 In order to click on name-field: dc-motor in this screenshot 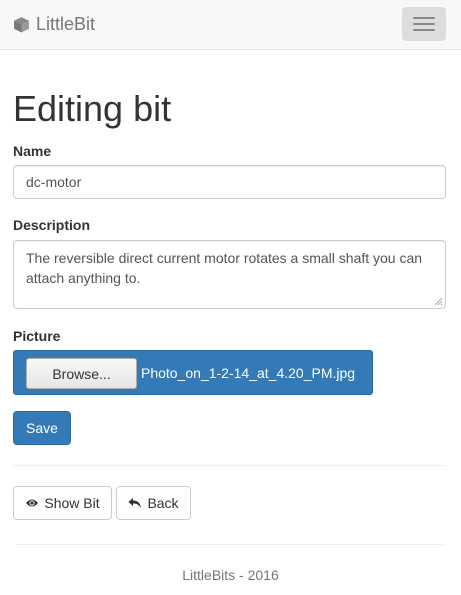, I will do `click(229, 182)`.